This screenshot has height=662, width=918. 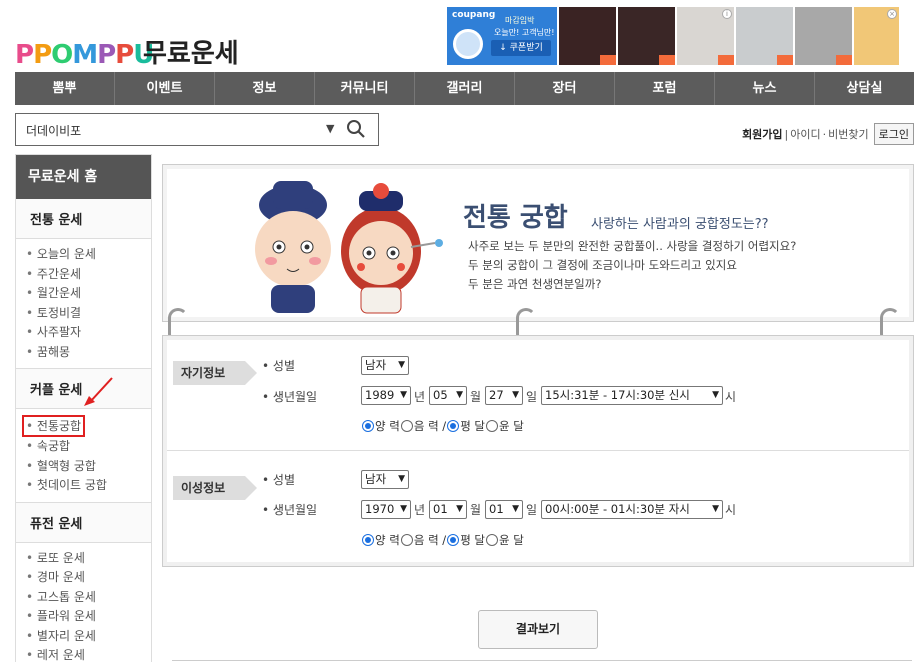 I want to click on sidebar-item: 첫데이트 궁합, so click(x=88, y=486).